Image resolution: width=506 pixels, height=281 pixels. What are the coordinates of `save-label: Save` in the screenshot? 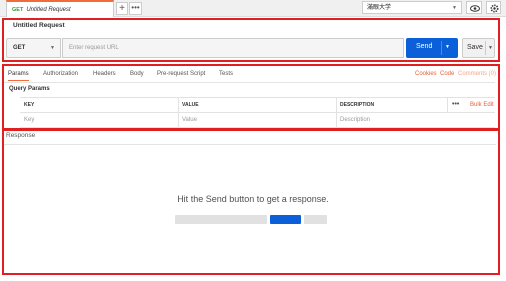 It's located at (475, 47).